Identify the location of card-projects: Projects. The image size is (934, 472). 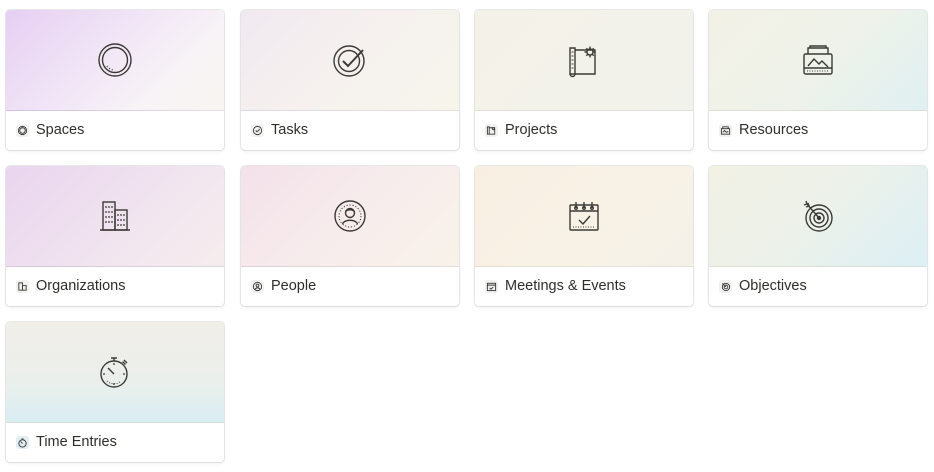
(584, 80).